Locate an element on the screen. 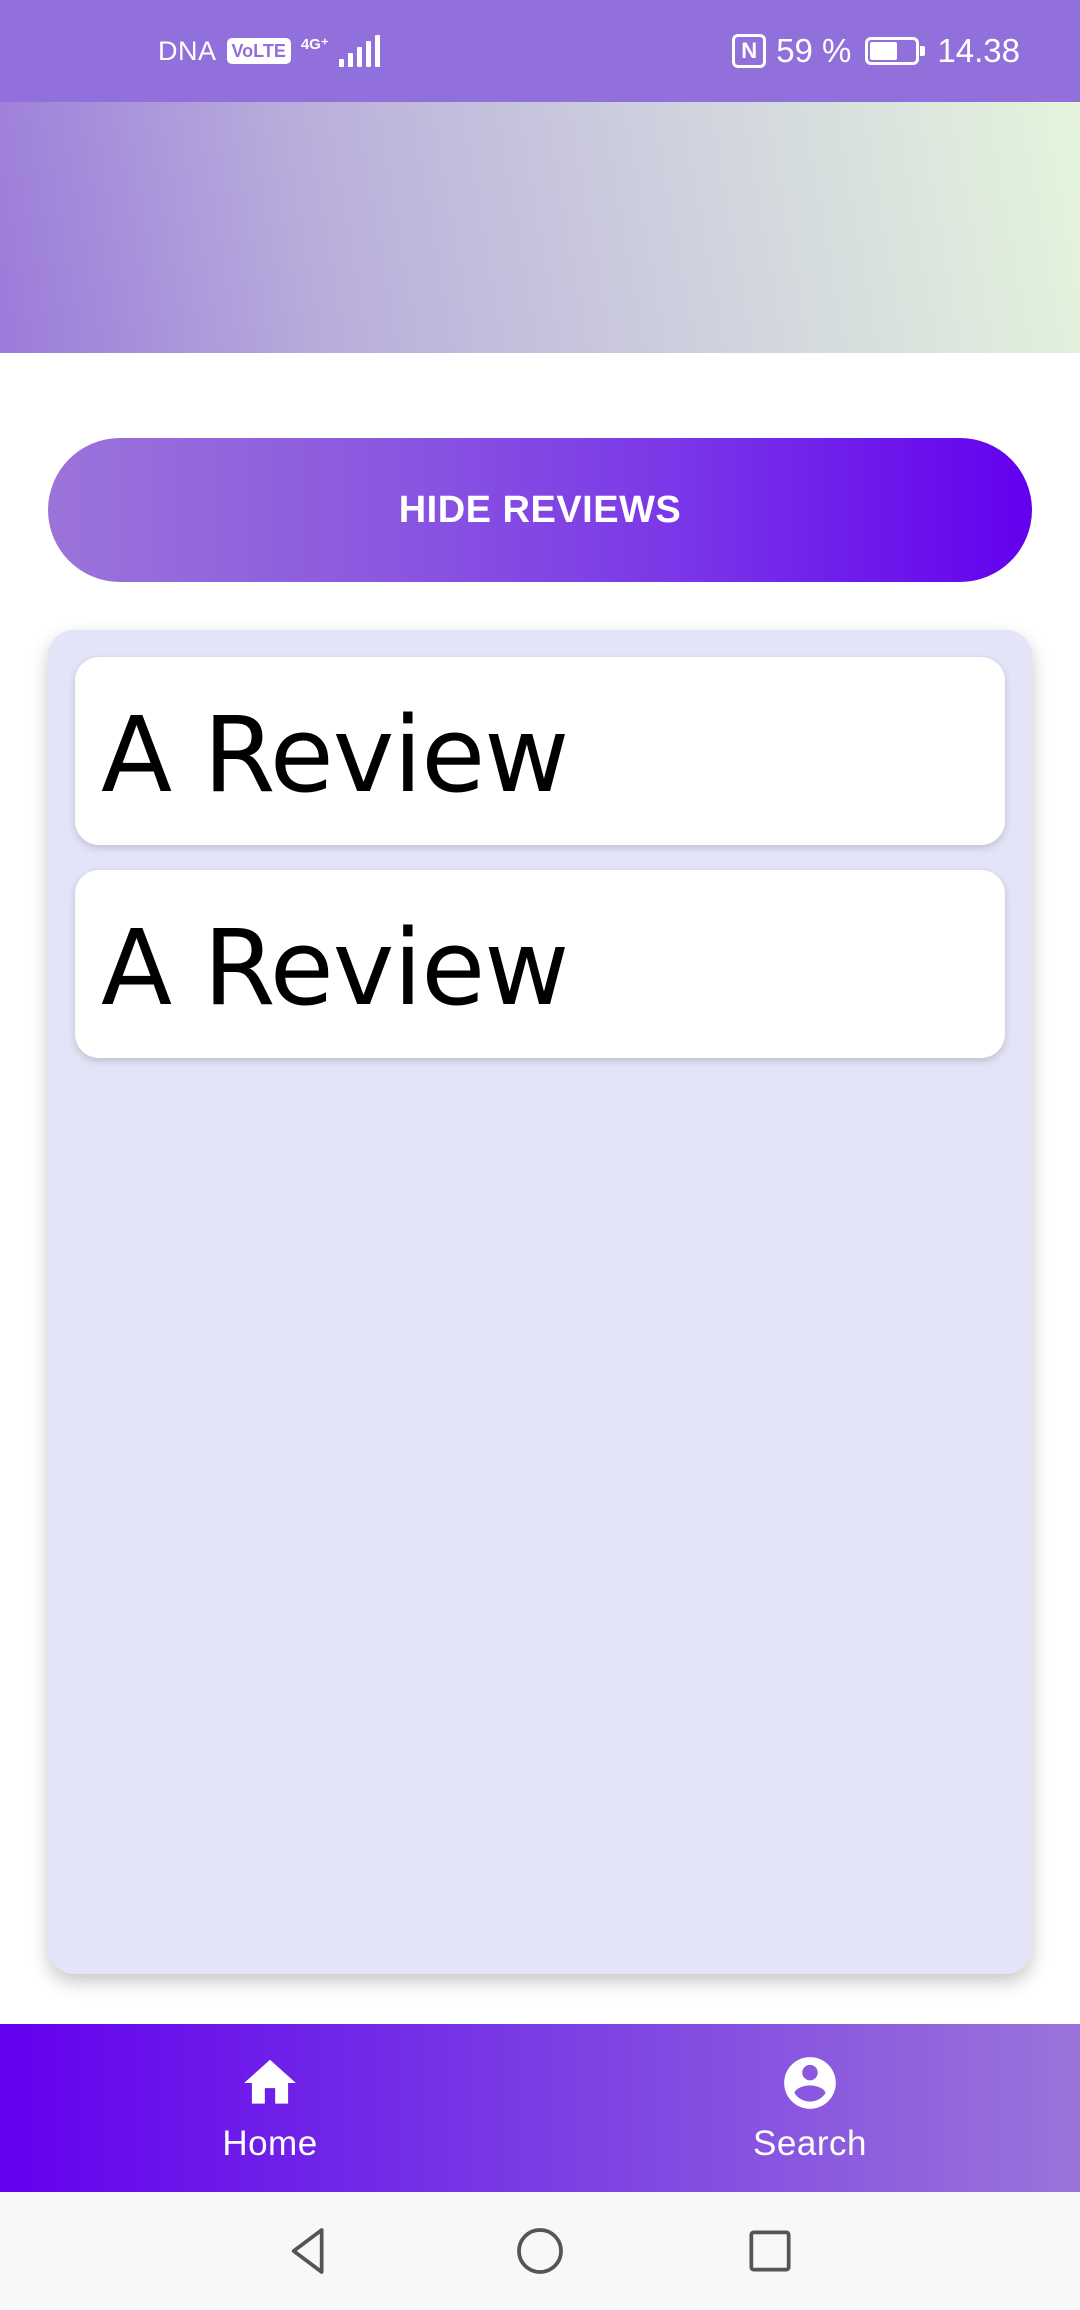  status-bar: DNA VoLTE 4G⁺ N 59 % 14.38 is located at coordinates (540, 51).